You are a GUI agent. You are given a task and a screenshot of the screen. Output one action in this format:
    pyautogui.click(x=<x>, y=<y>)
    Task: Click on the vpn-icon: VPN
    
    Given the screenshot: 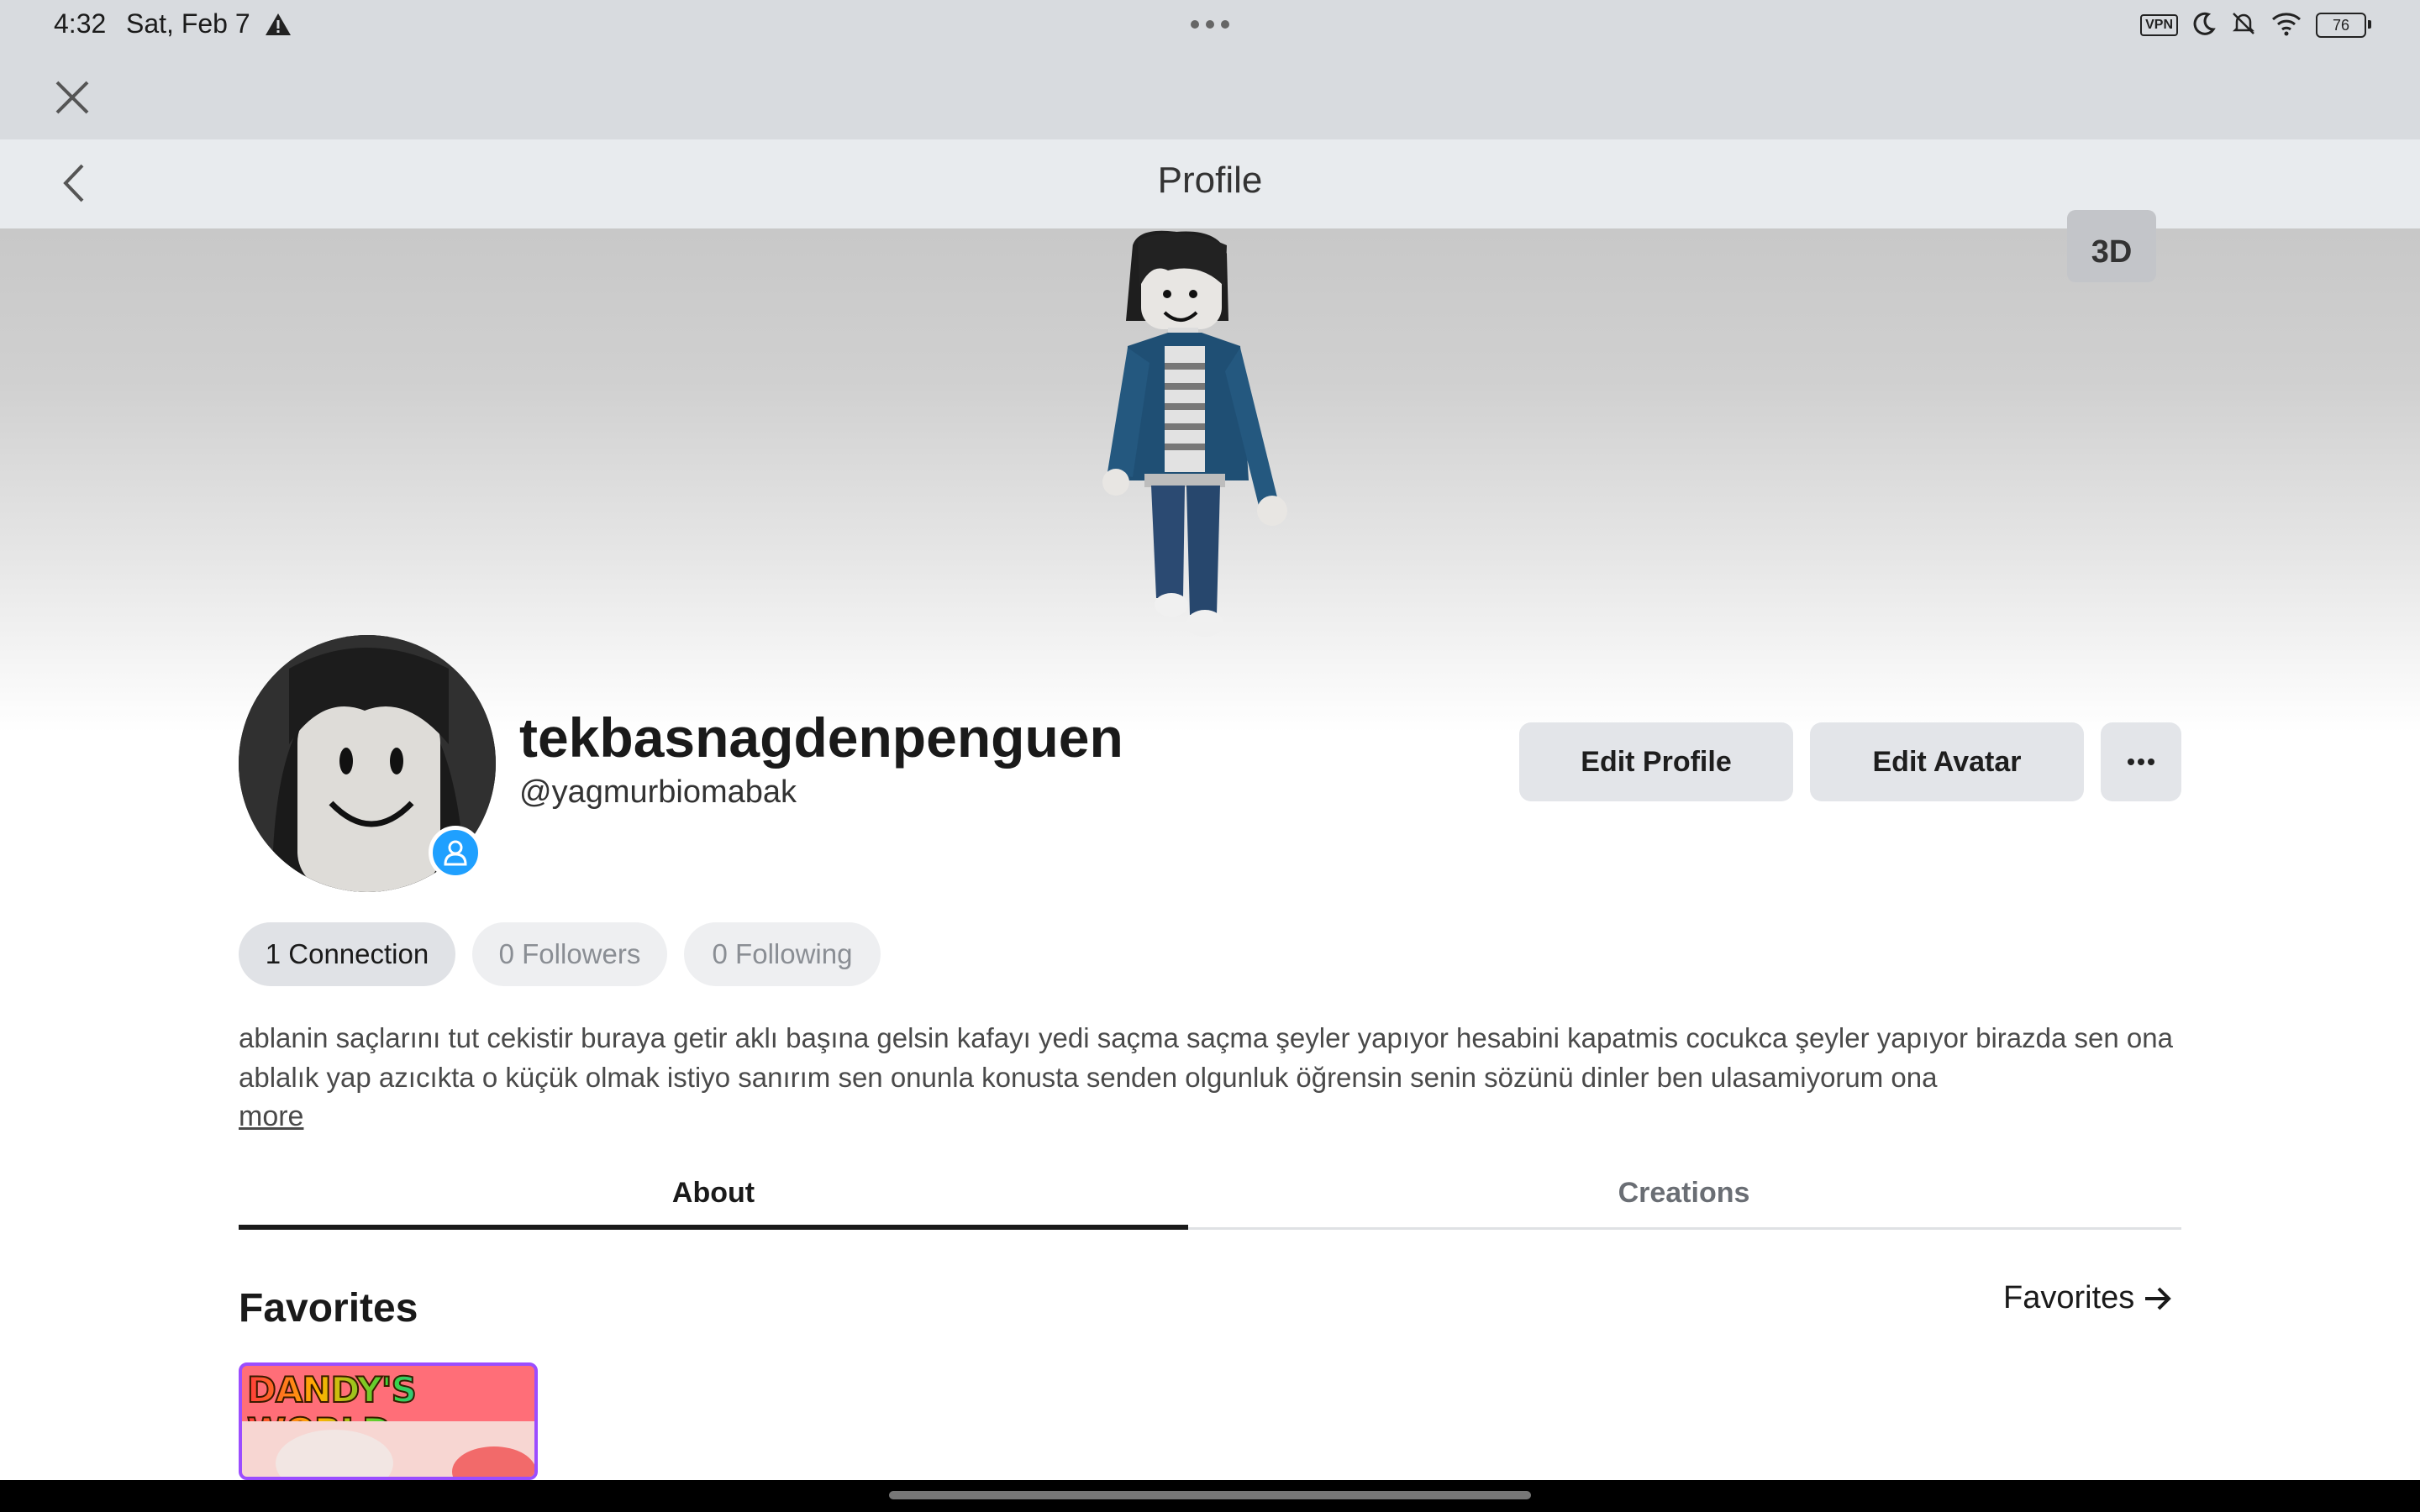 What is the action you would take?
    pyautogui.click(x=2159, y=25)
    